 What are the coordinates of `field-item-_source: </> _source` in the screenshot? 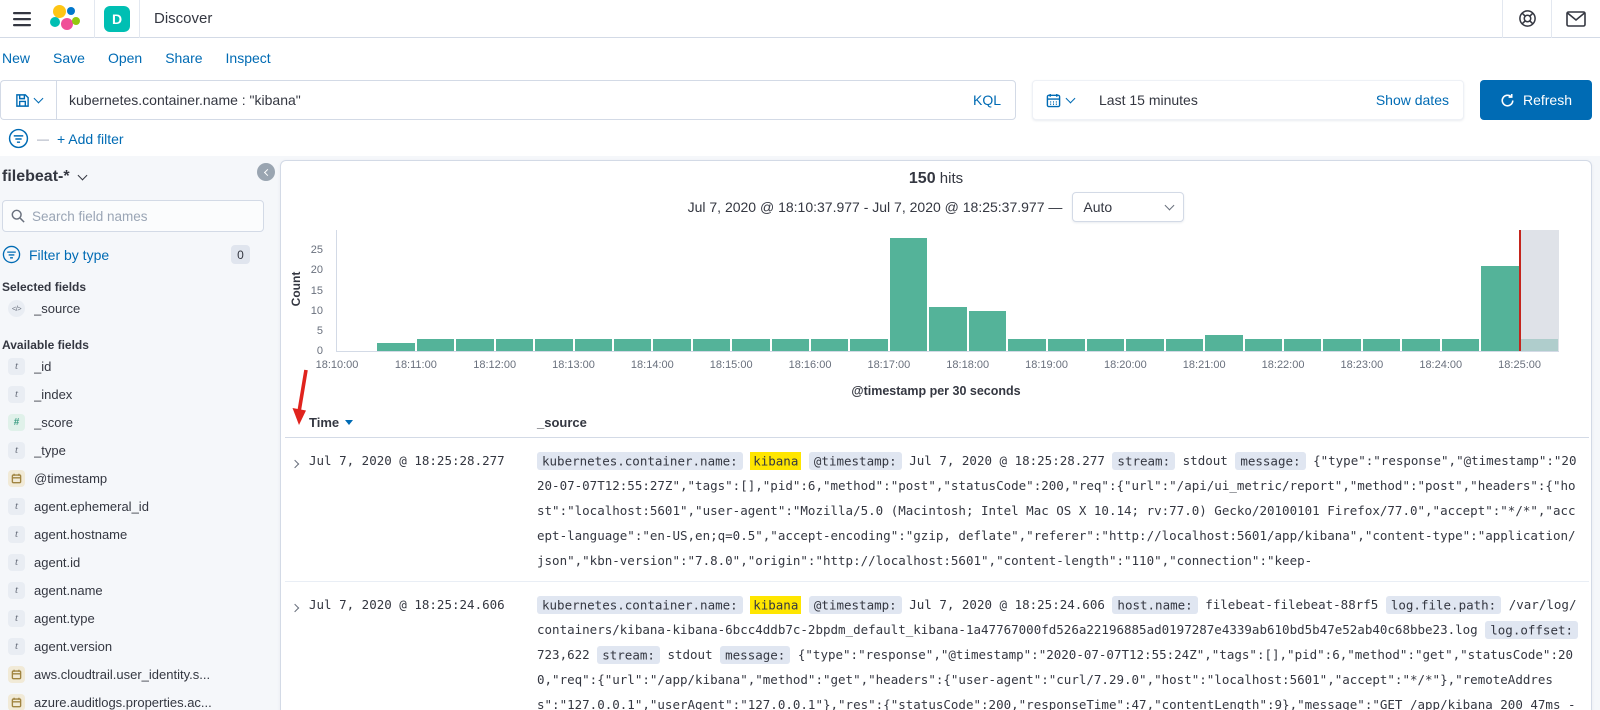 It's located at (133, 308).